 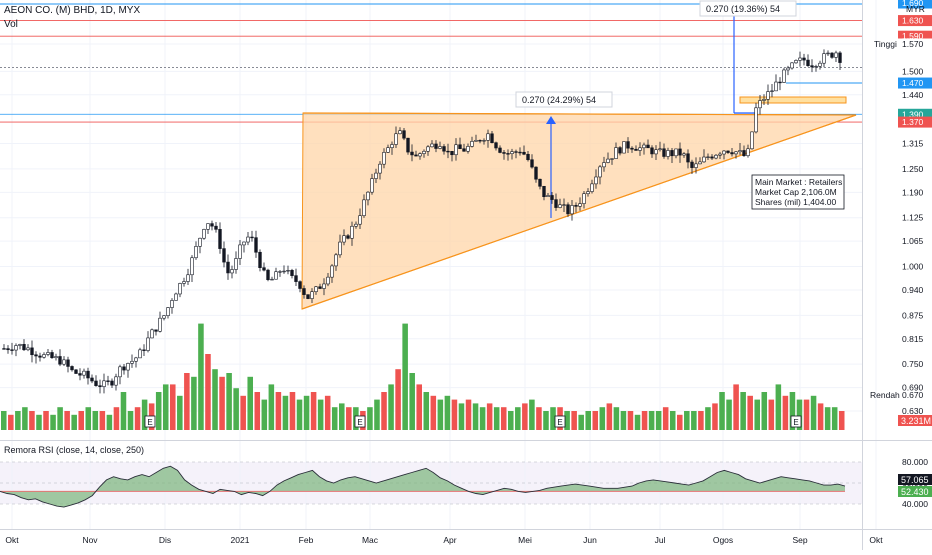 I want to click on time-tick: Jun, so click(x=590, y=540).